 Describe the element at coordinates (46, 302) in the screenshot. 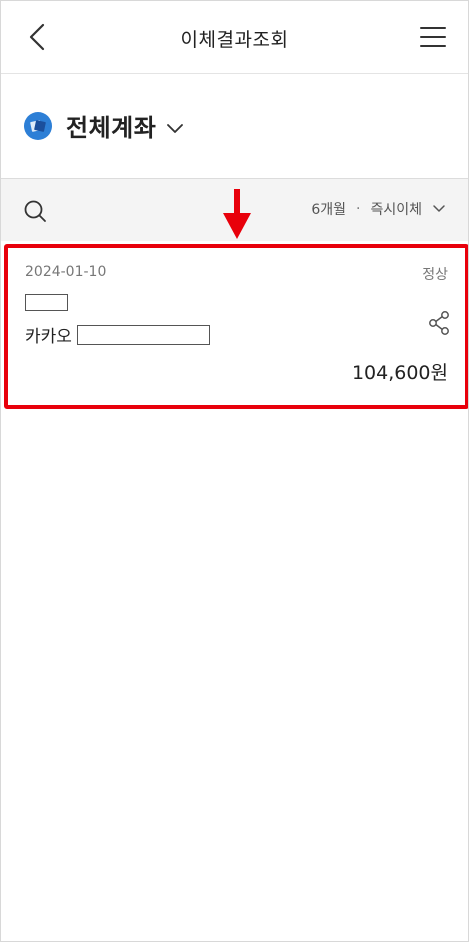

I see `redacted-field` at that location.